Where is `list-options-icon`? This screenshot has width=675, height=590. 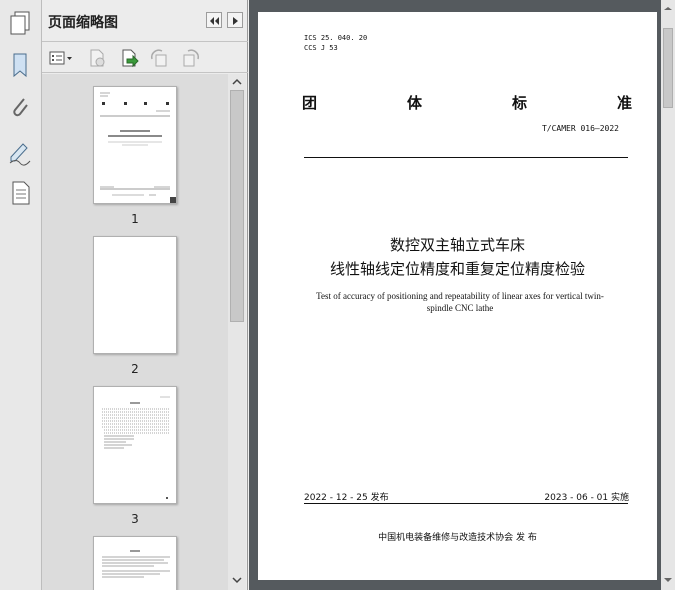 list-options-icon is located at coordinates (60, 58).